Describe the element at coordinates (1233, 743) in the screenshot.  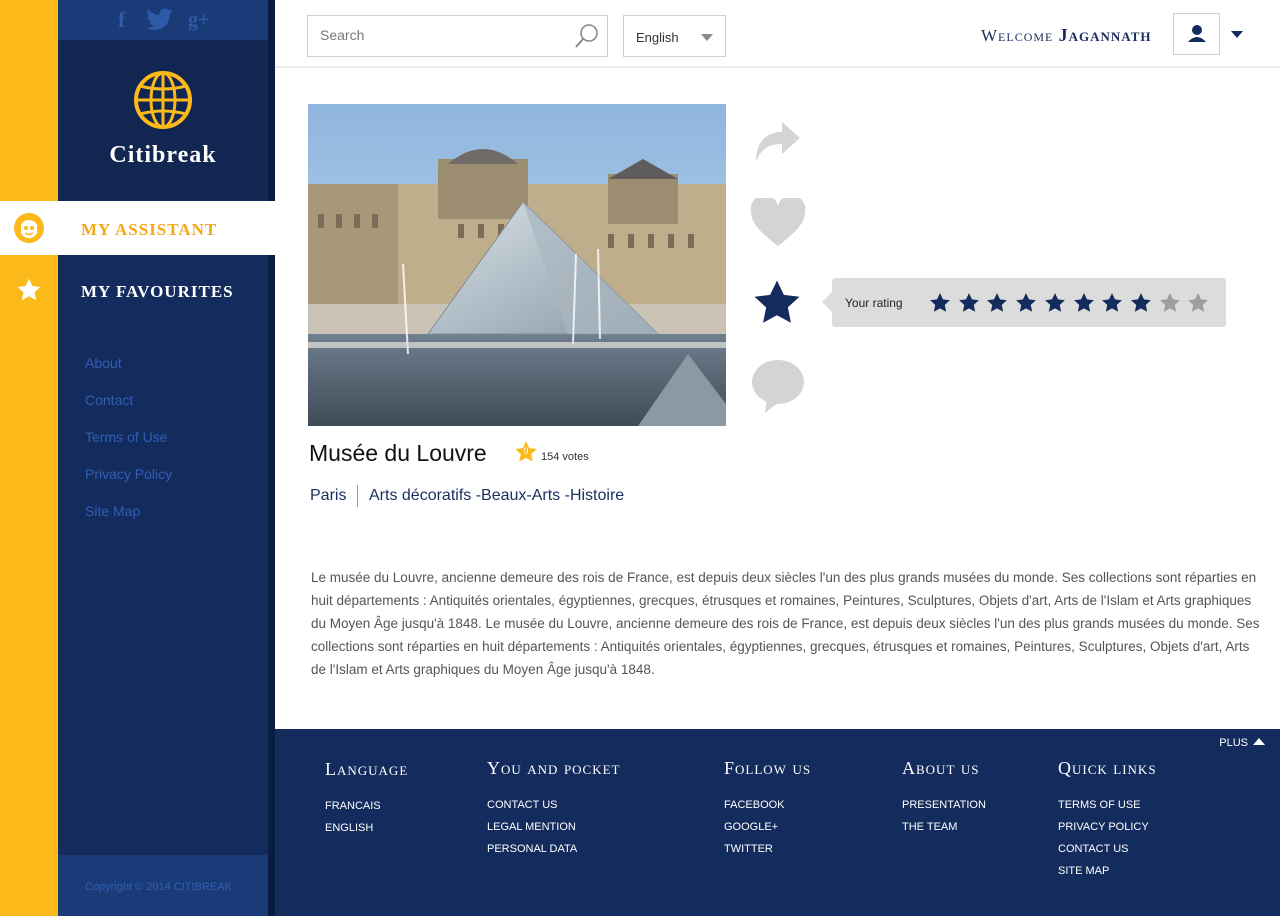
I see `plus-label: PLUS` at that location.